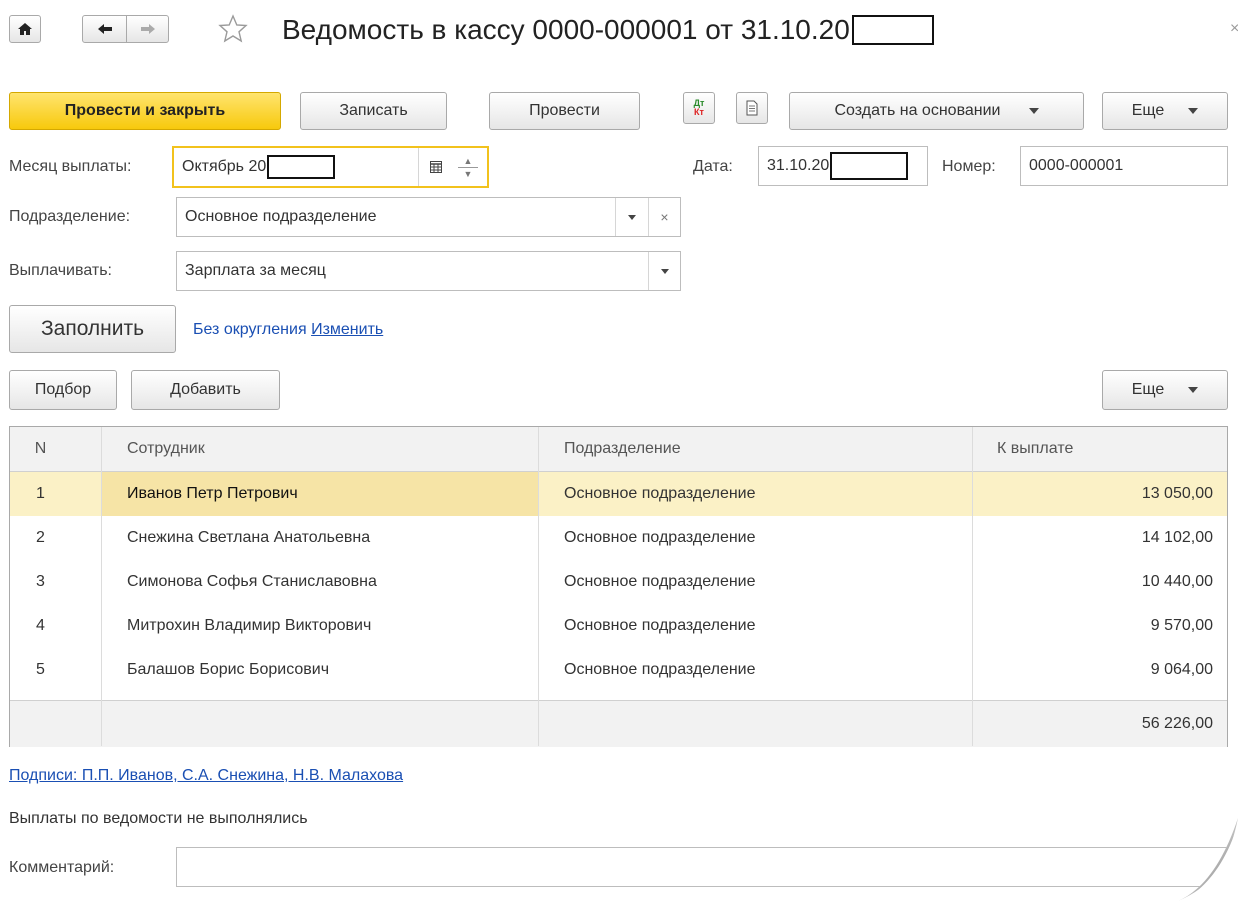  What do you see at coordinates (319, 626) in the screenshot?
I see `row-employee: Митрохин Владимир Викторович` at bounding box center [319, 626].